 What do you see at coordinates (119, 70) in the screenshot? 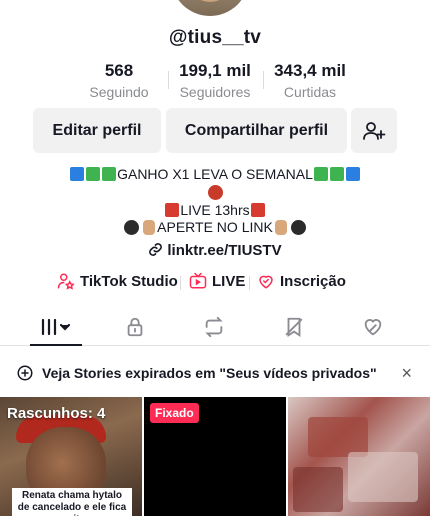
I see `following-count: 568` at bounding box center [119, 70].